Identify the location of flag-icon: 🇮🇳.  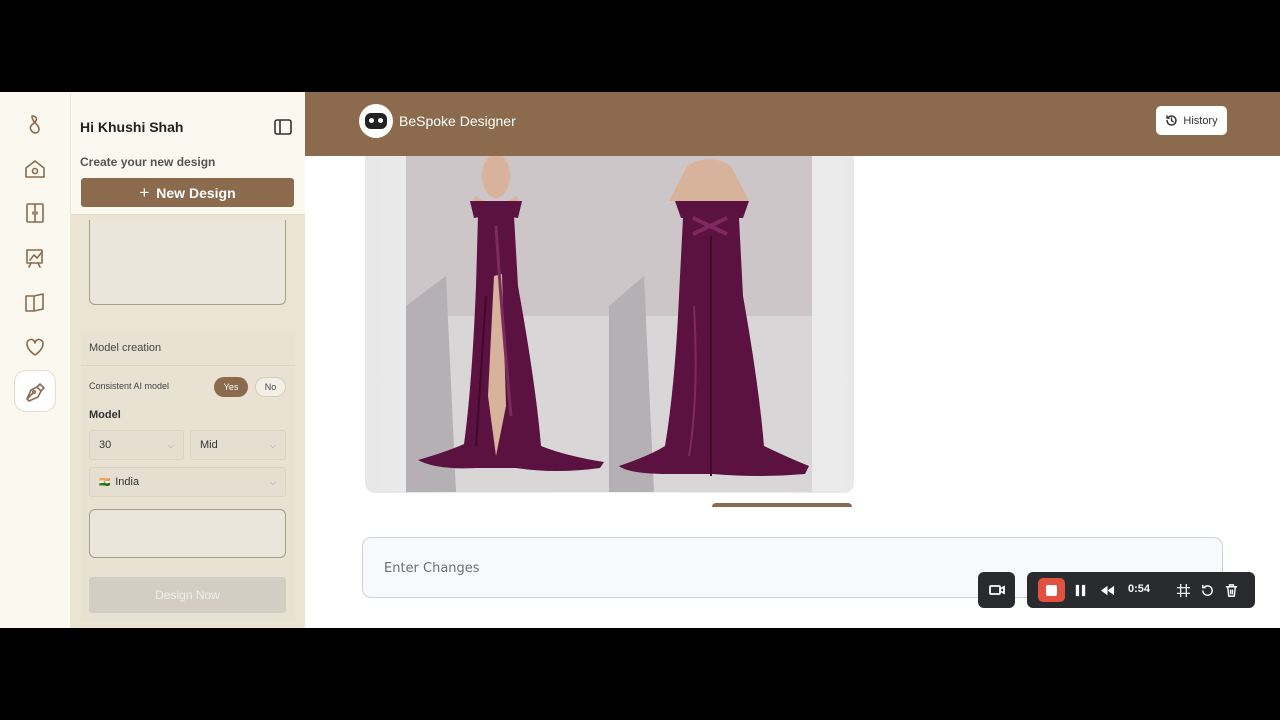
(105, 481).